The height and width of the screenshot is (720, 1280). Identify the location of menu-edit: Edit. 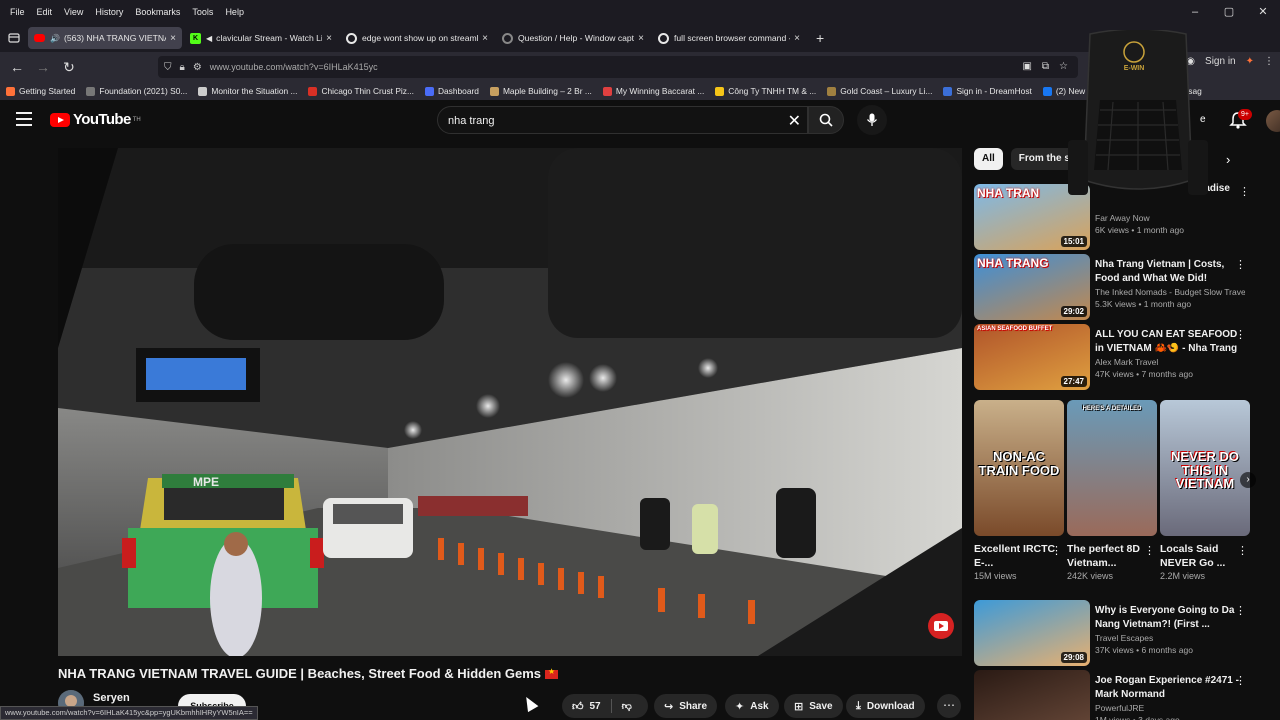
(45, 12).